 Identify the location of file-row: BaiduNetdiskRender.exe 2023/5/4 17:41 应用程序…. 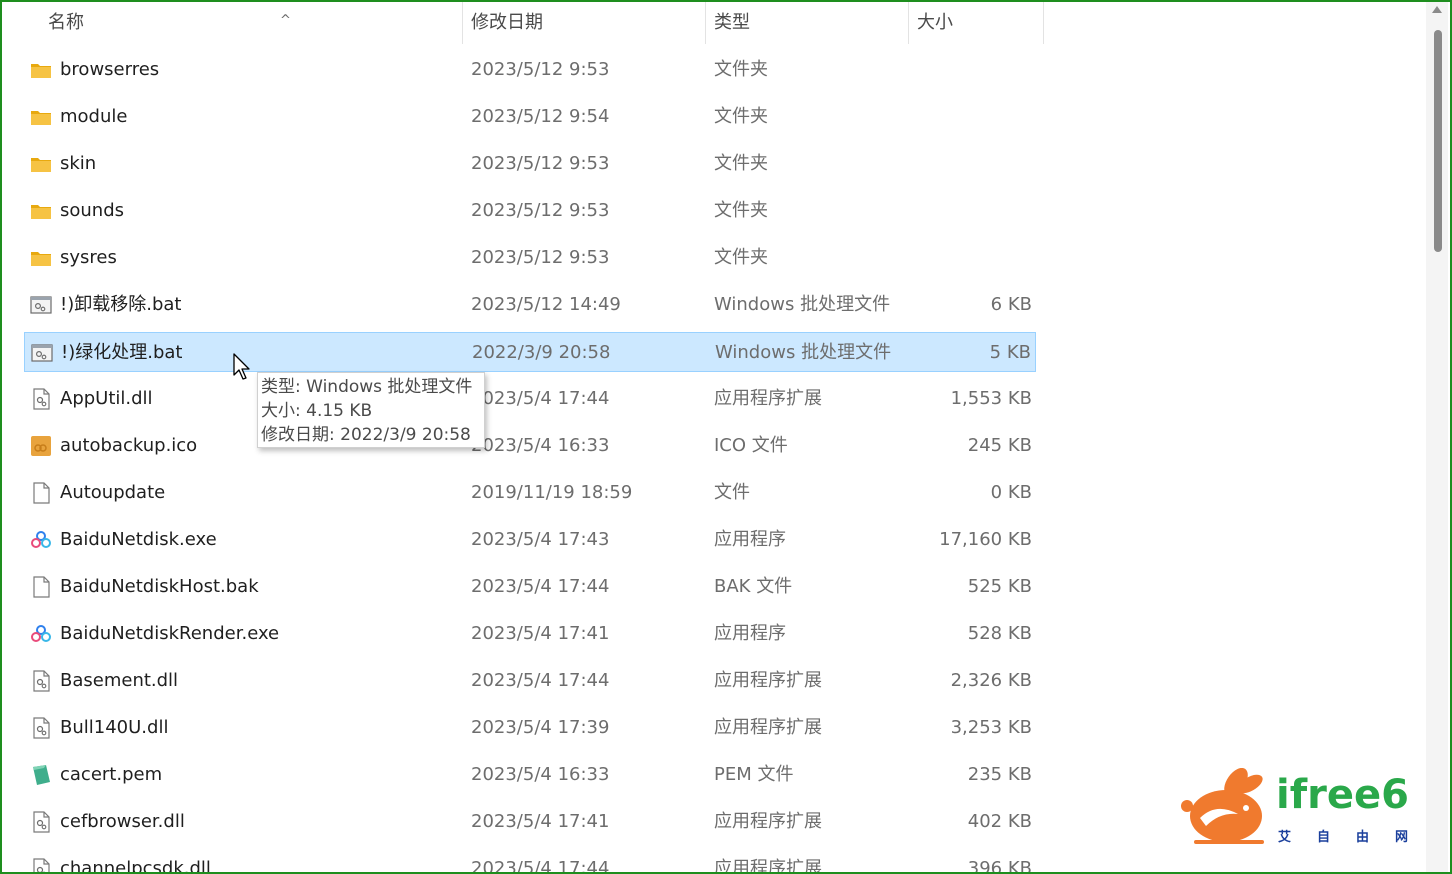
(530, 634).